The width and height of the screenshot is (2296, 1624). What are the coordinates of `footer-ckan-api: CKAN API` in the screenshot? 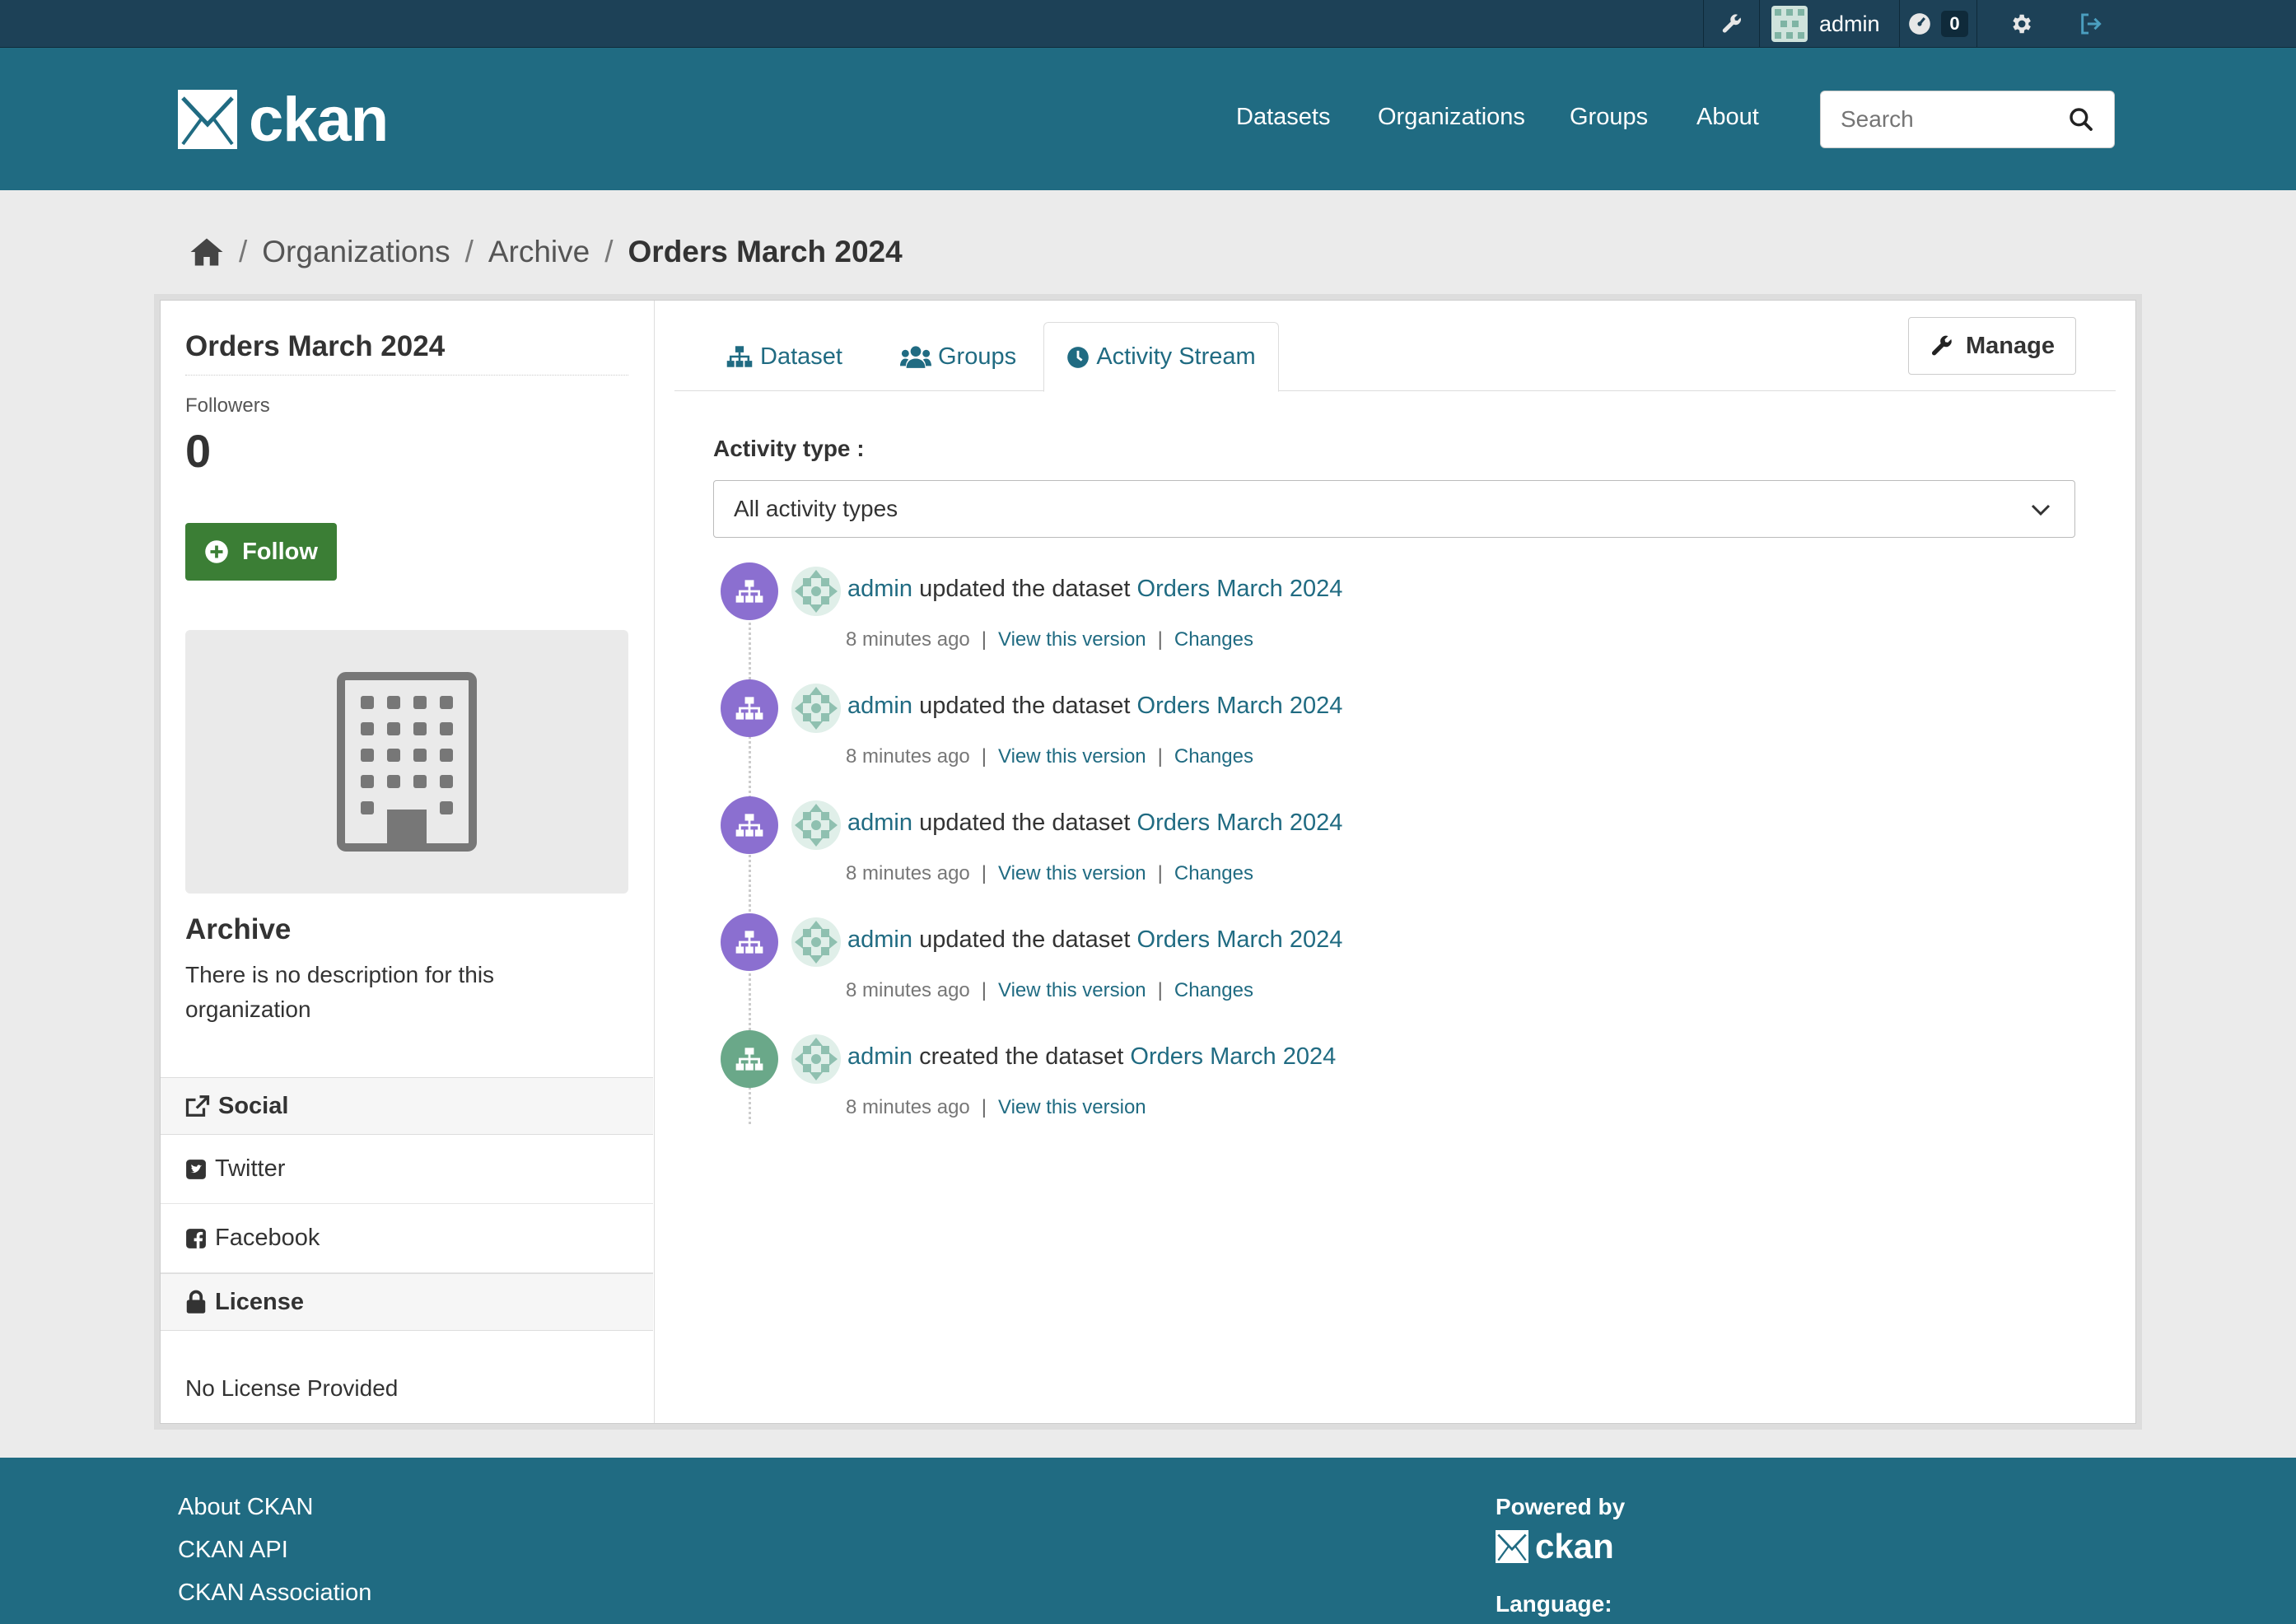 It's located at (233, 1550).